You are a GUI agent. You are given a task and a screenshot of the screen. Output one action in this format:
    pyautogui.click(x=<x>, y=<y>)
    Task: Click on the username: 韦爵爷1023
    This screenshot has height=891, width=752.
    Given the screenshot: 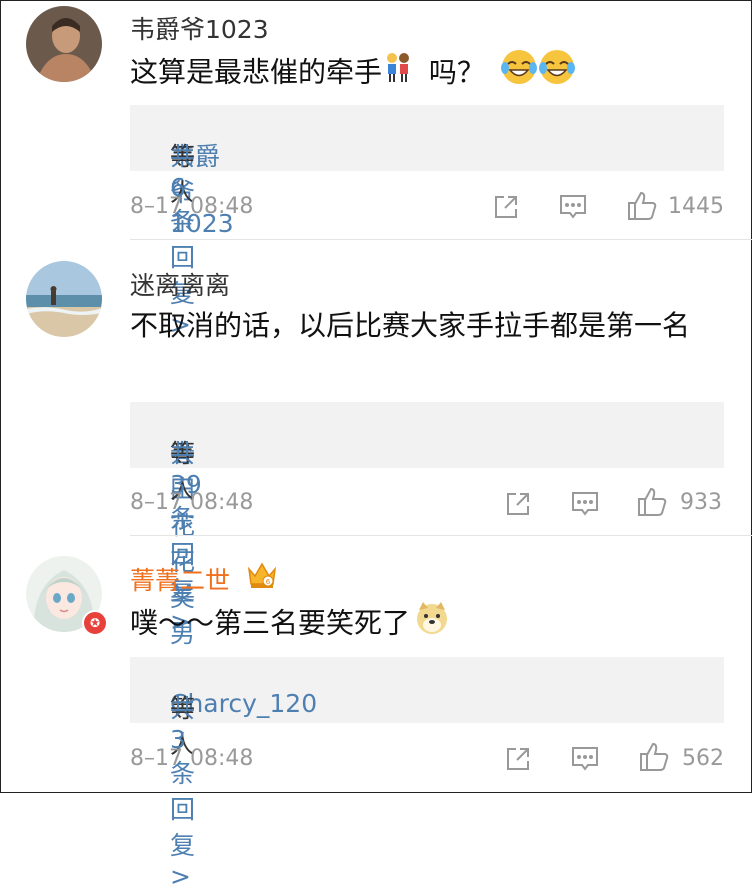 What is the action you would take?
    pyautogui.click(x=199, y=28)
    